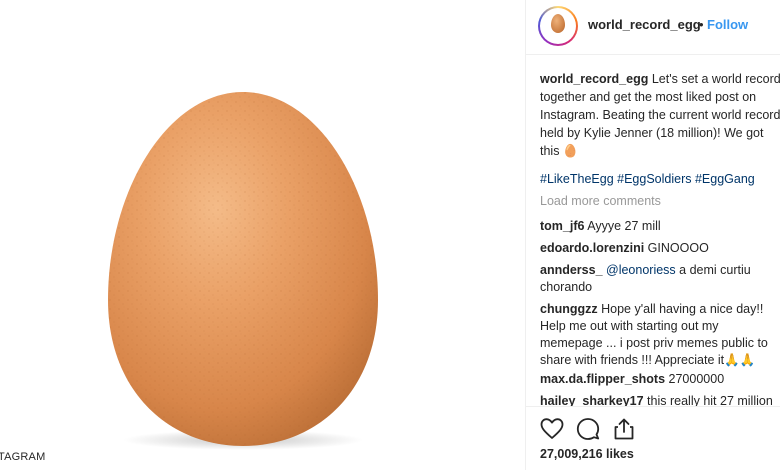 The image size is (780, 471). Describe the element at coordinates (588, 429) in the screenshot. I see `comment-icon` at that location.